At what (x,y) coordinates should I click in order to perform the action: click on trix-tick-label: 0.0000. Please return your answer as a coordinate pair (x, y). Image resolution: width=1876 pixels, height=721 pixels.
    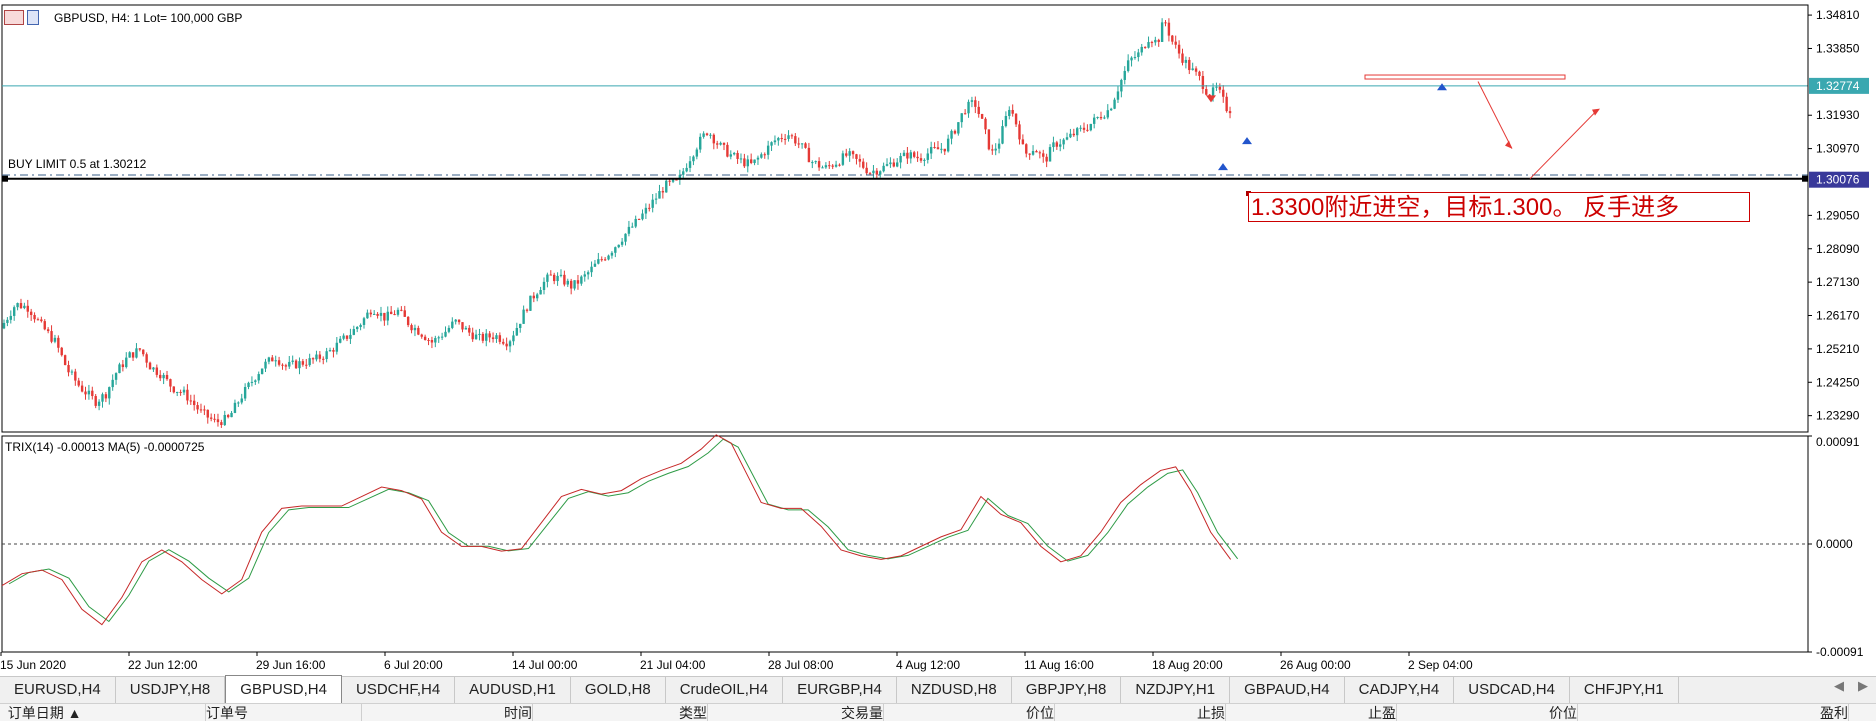
    Looking at the image, I should click on (1834, 544).